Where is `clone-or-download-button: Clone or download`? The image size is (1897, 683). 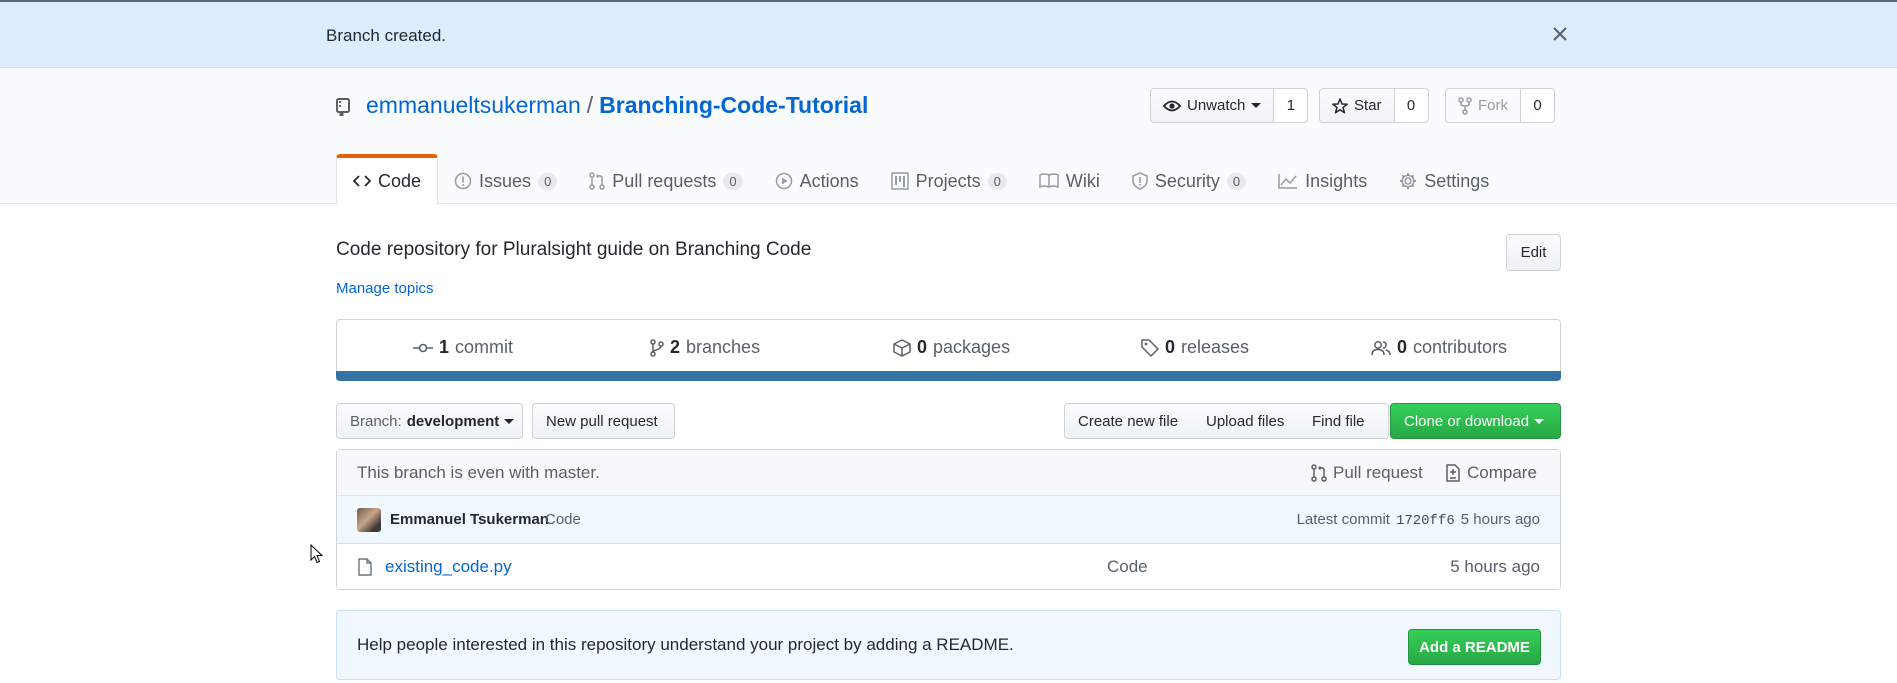 clone-or-download-button: Clone or download is located at coordinates (1475, 421).